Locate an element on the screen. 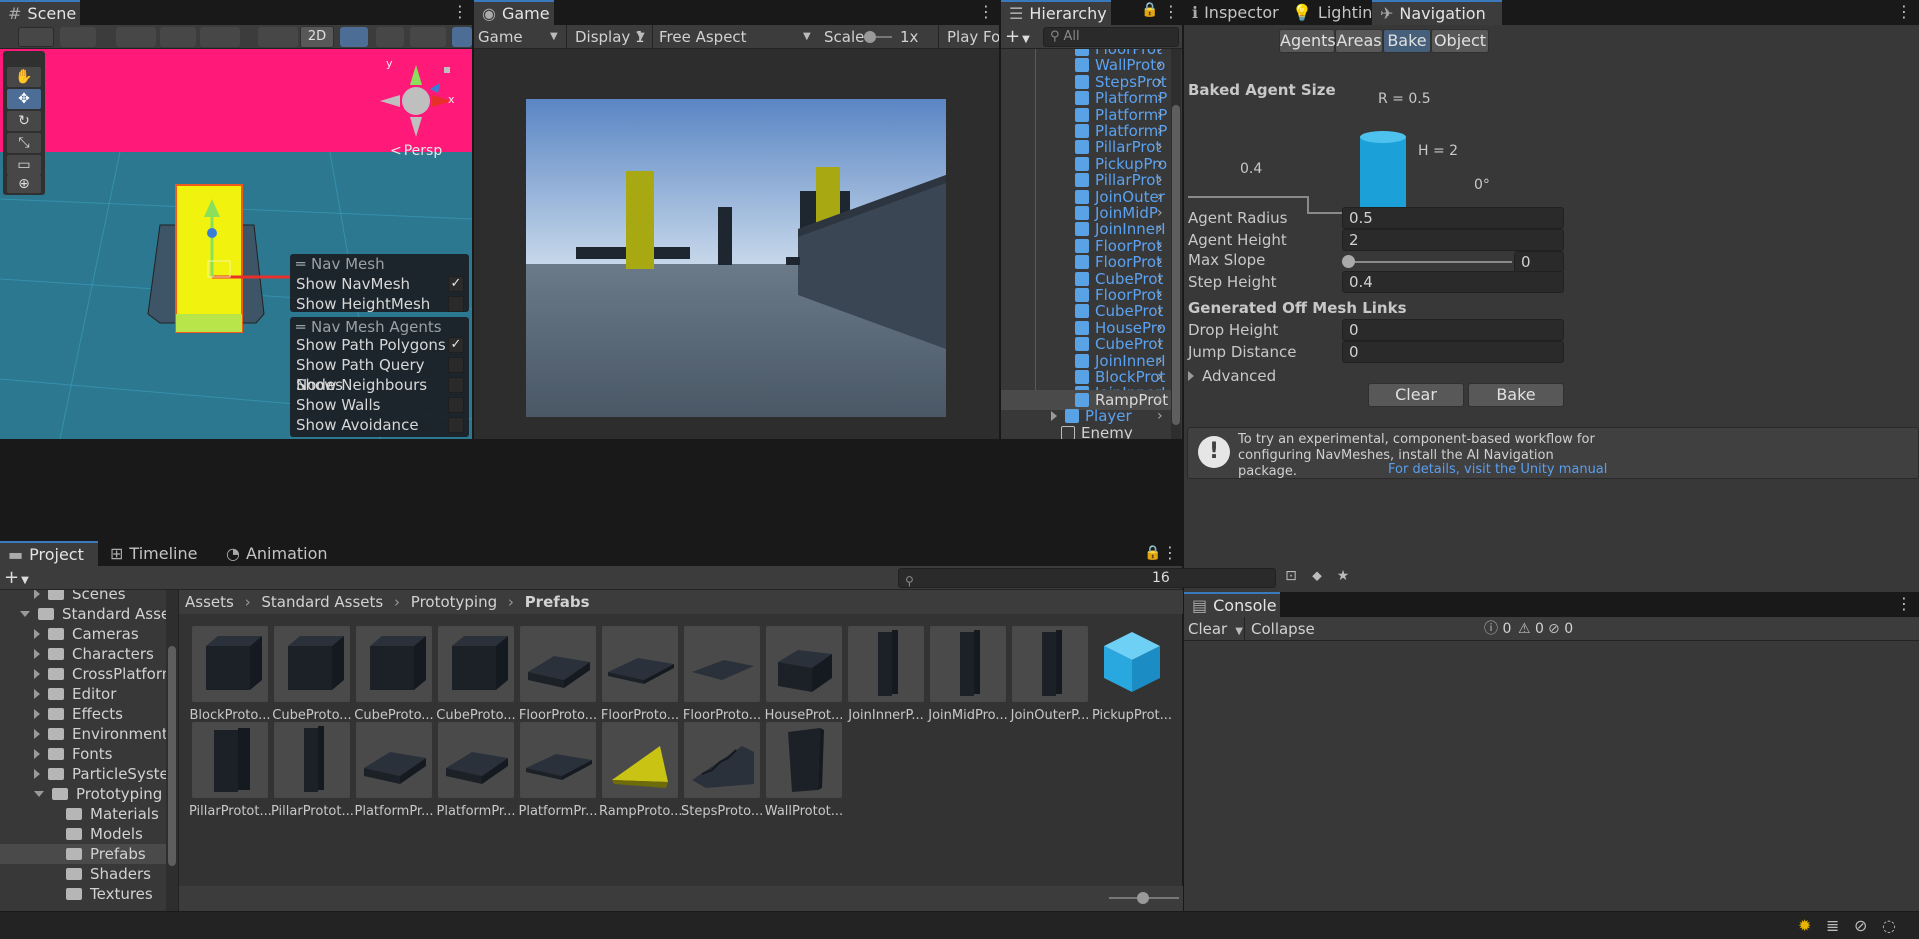 The height and width of the screenshot is (939, 1919). nav-subtab-agents: Agents is located at coordinates (1307, 41).